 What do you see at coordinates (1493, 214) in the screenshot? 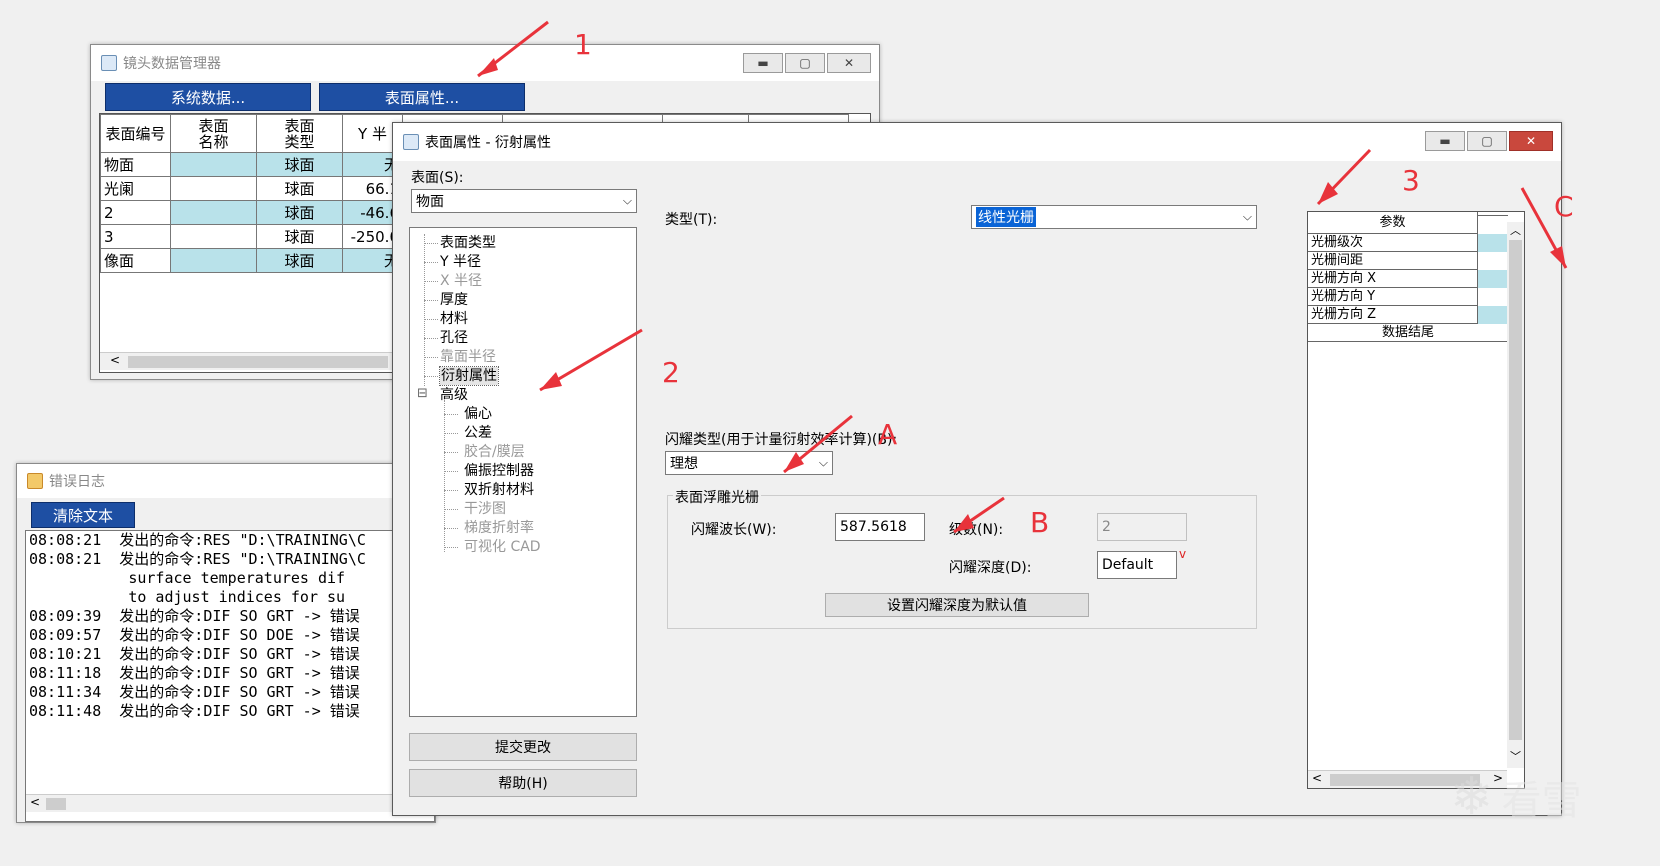
I see `param-header-value` at bounding box center [1493, 214].